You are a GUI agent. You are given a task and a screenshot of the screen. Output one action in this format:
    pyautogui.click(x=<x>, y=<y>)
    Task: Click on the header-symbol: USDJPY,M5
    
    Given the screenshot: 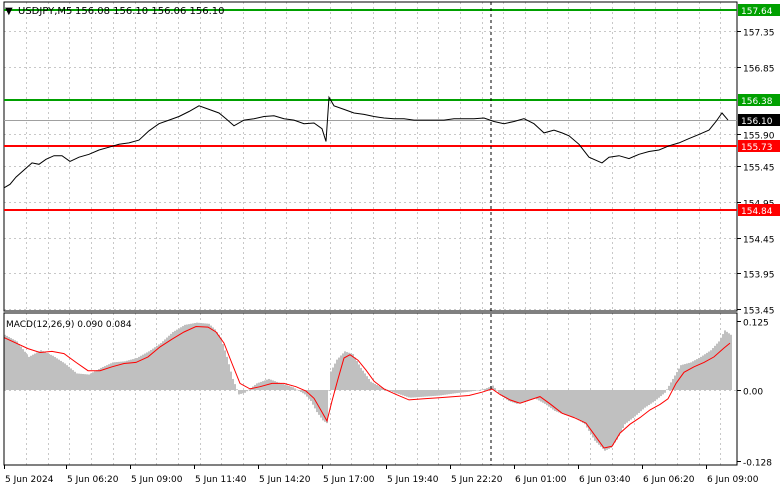 What is the action you would take?
    pyautogui.click(x=45, y=11)
    